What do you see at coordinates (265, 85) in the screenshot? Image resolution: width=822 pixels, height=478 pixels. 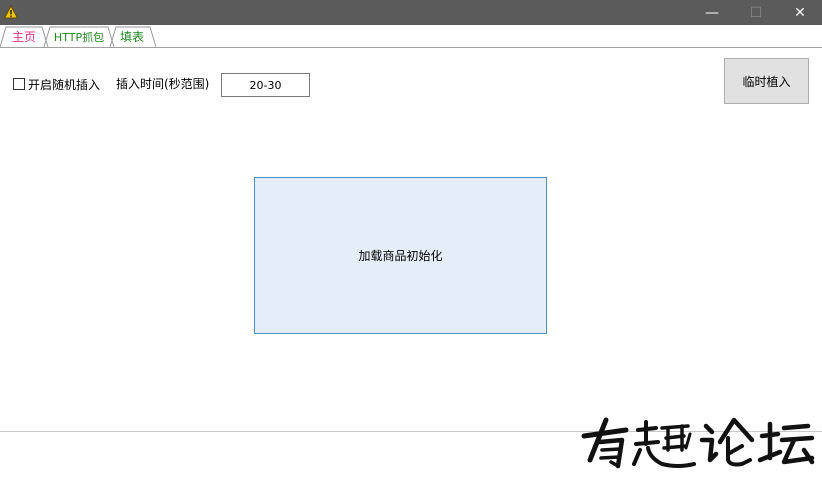 I see `interval-input` at bounding box center [265, 85].